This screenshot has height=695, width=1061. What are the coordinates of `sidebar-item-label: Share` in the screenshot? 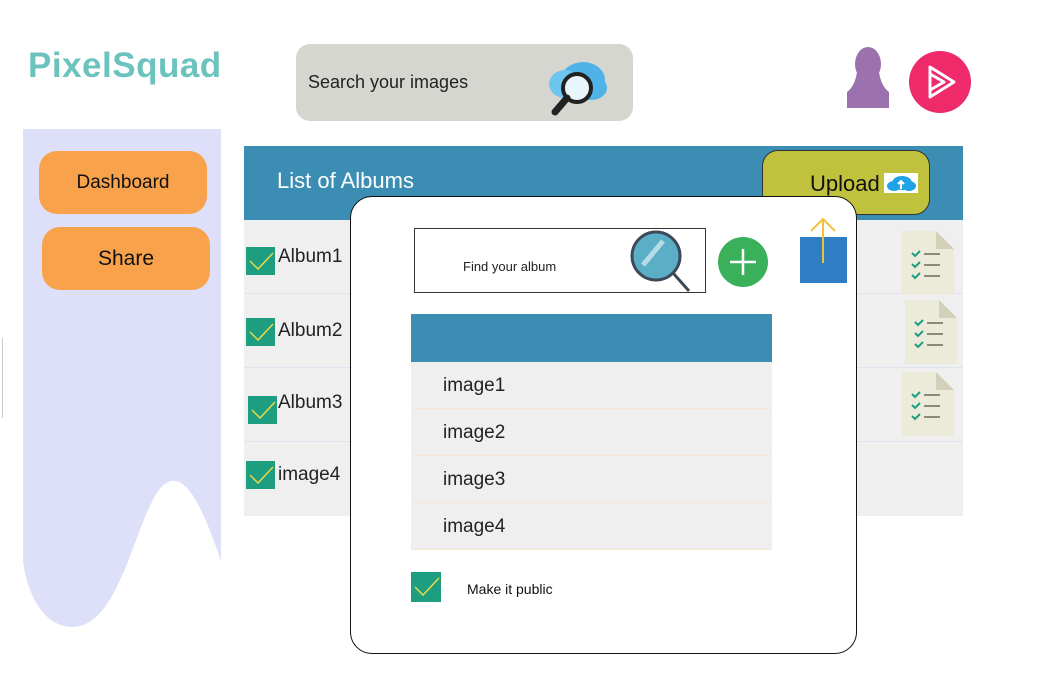 It's located at (126, 258).